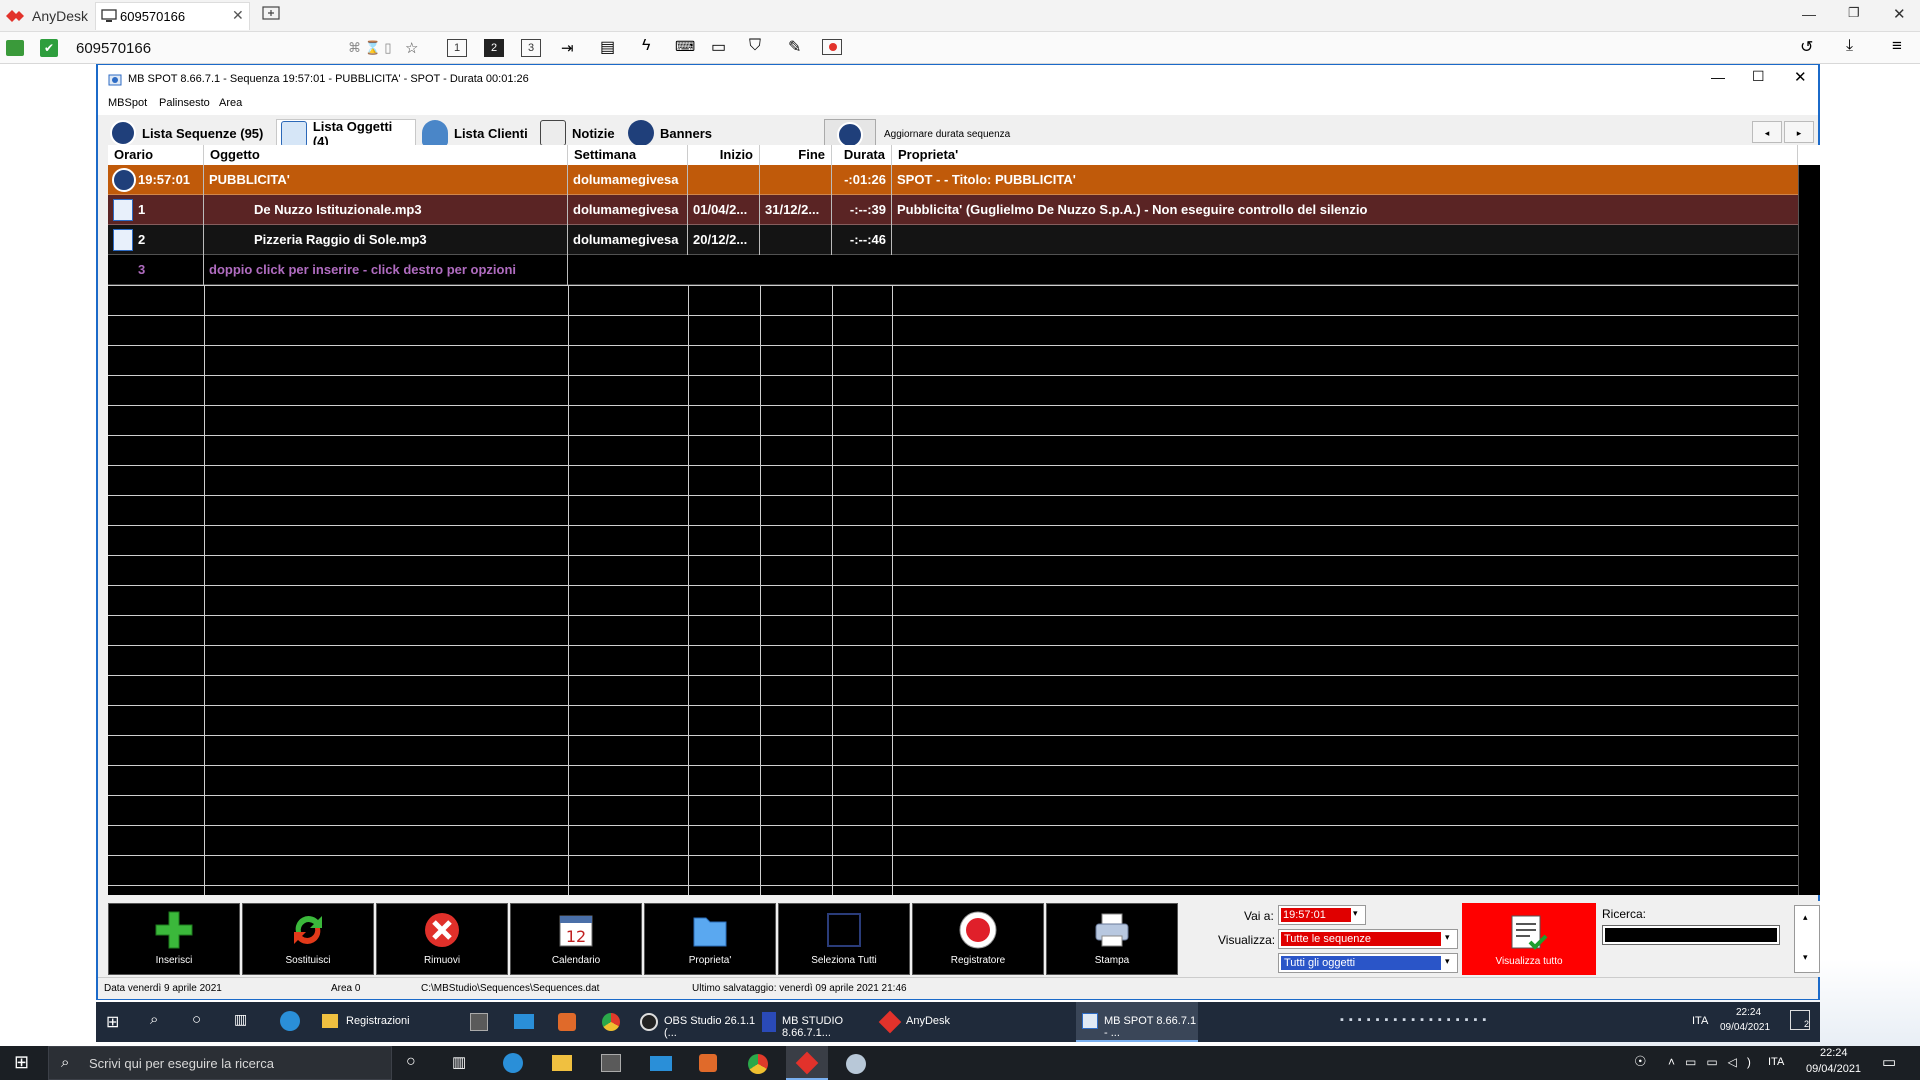 Image resolution: width=1920 pixels, height=1080 pixels. What do you see at coordinates (685, 46) in the screenshot?
I see `keyboard-icon: ⌨` at bounding box center [685, 46].